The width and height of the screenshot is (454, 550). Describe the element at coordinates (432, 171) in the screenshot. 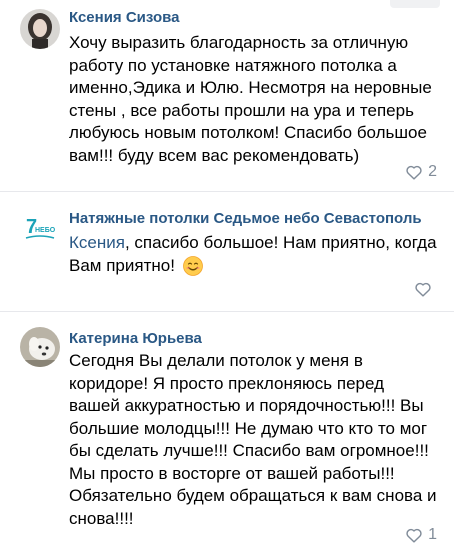

I see `like-count: 2` at that location.